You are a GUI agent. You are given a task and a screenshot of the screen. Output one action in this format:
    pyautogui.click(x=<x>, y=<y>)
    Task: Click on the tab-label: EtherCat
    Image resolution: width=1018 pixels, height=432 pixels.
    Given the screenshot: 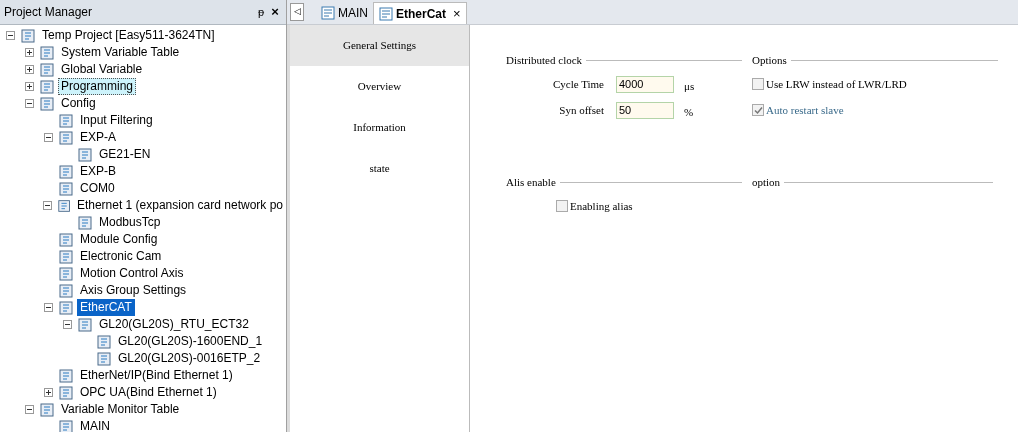 What is the action you would take?
    pyautogui.click(x=421, y=14)
    